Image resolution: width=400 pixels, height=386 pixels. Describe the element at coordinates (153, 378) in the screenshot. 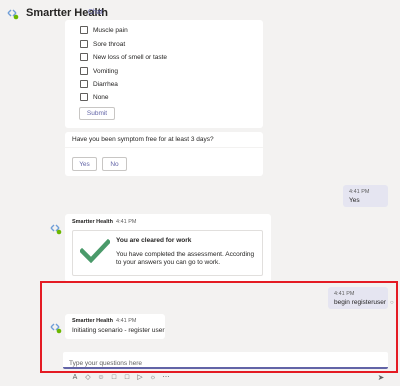

I see `praise-icon: ☼` at that location.